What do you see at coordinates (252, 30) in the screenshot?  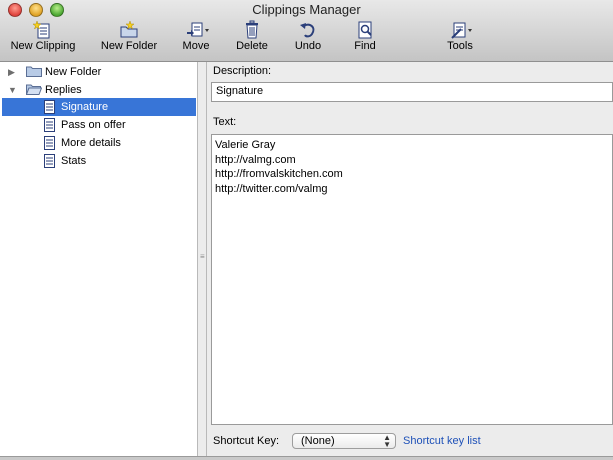 I see `trash-icon` at bounding box center [252, 30].